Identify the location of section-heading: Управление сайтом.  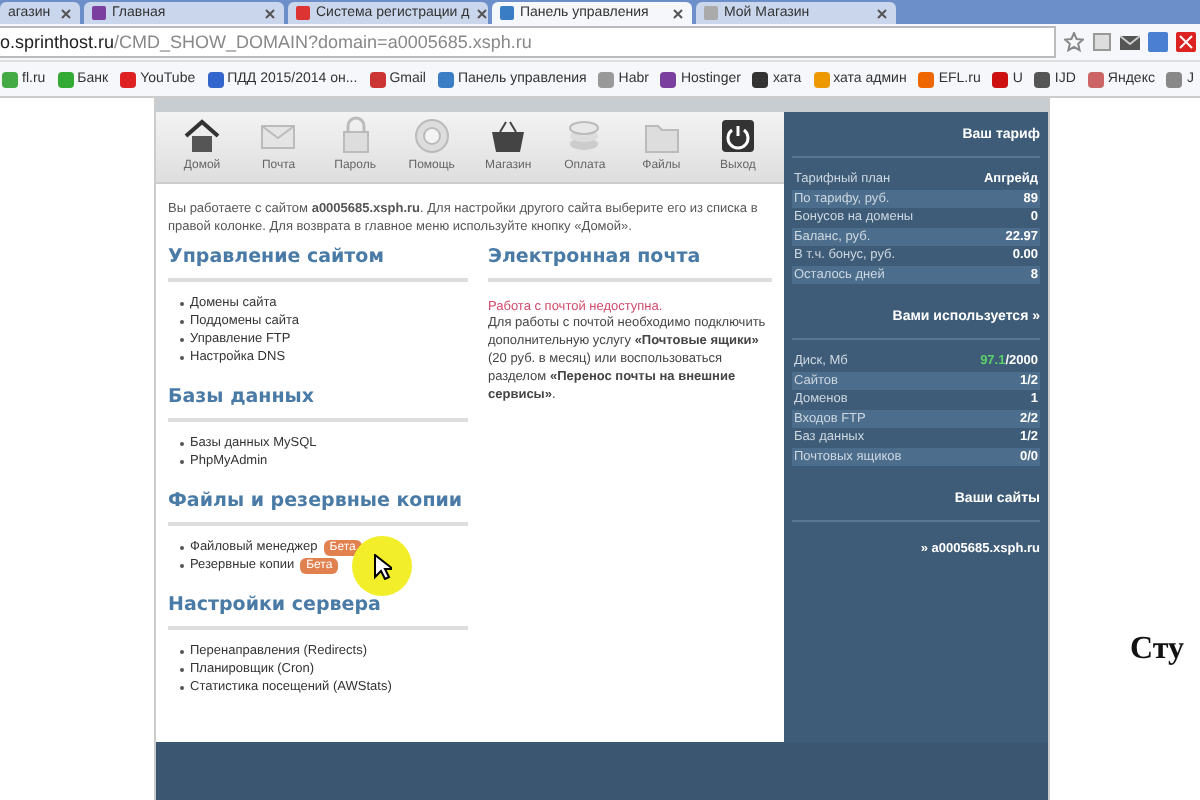
(318, 263).